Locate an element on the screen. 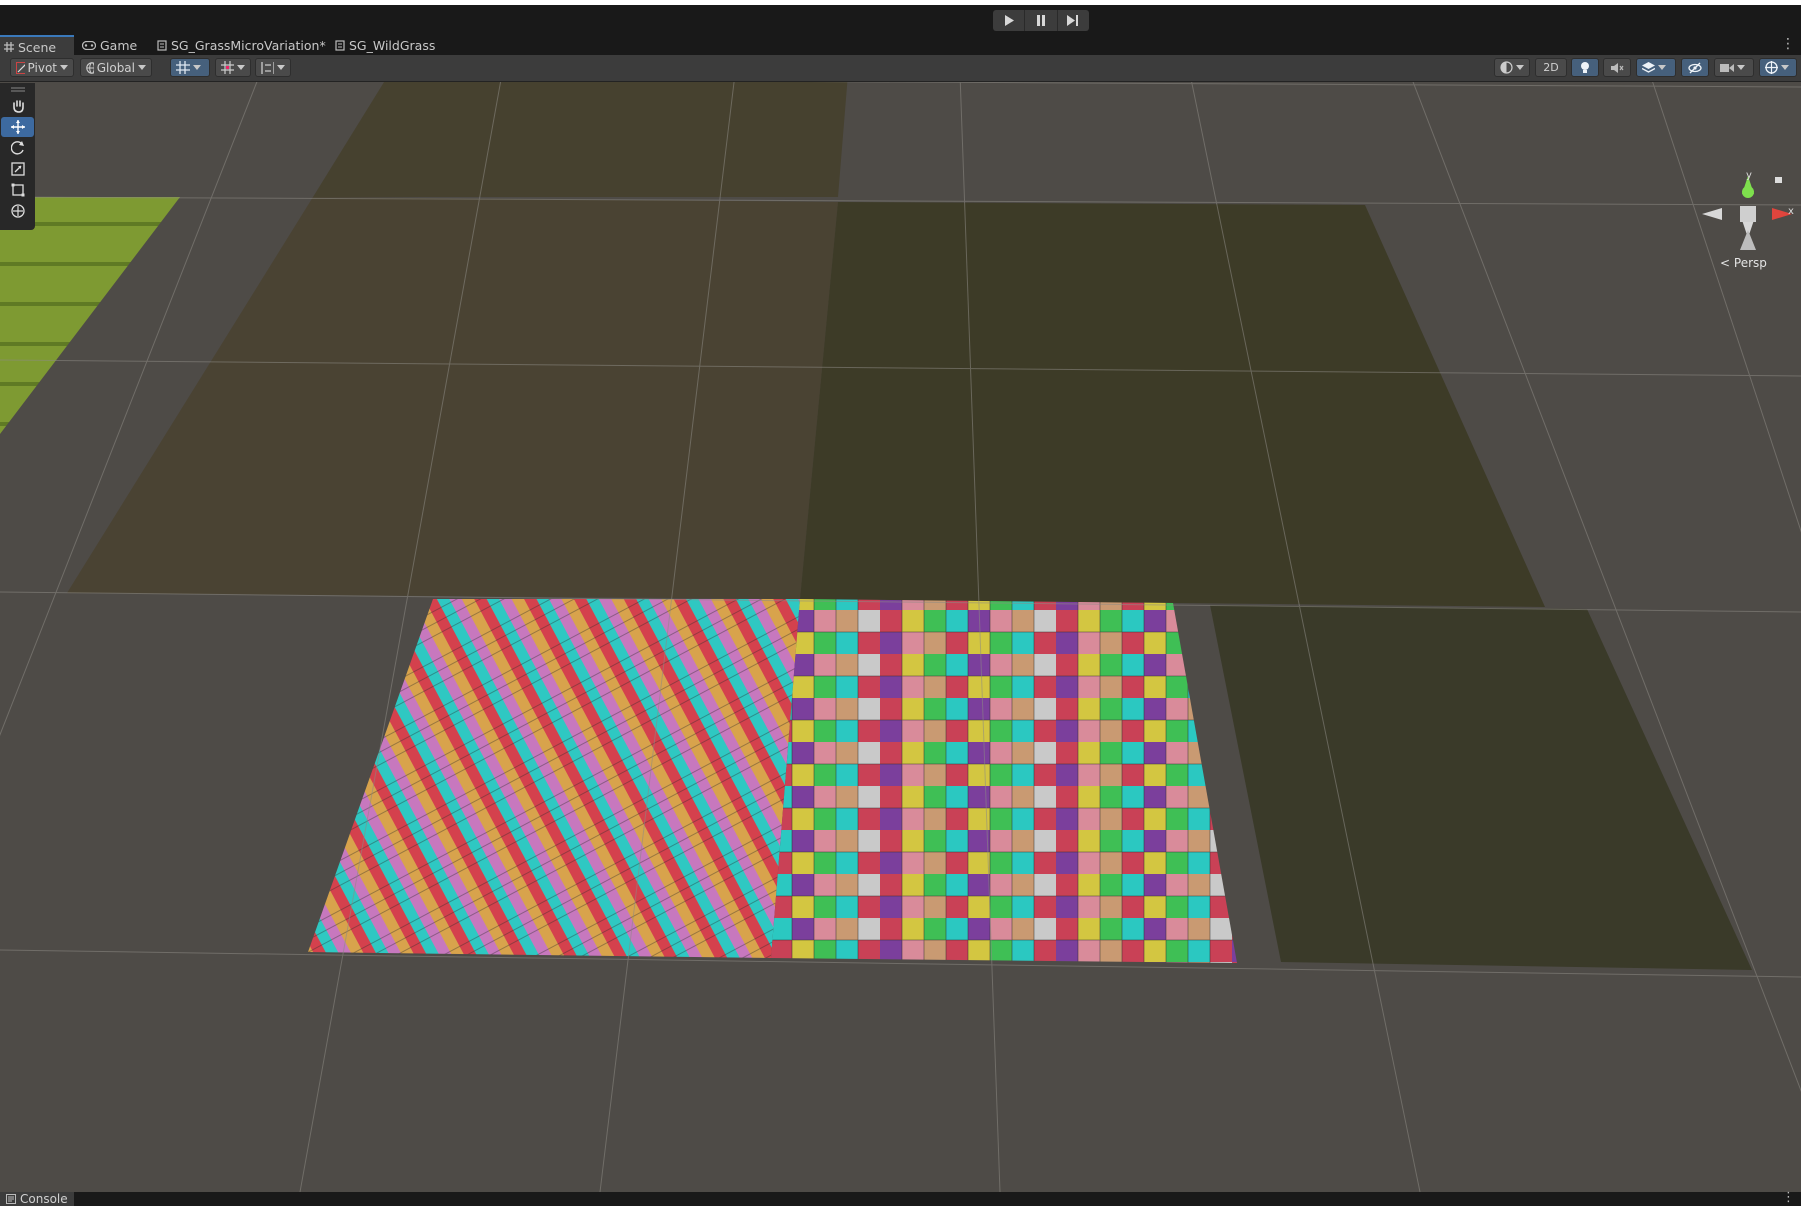 This screenshot has height=1206, width=1801. scale-icon is located at coordinates (17, 169).